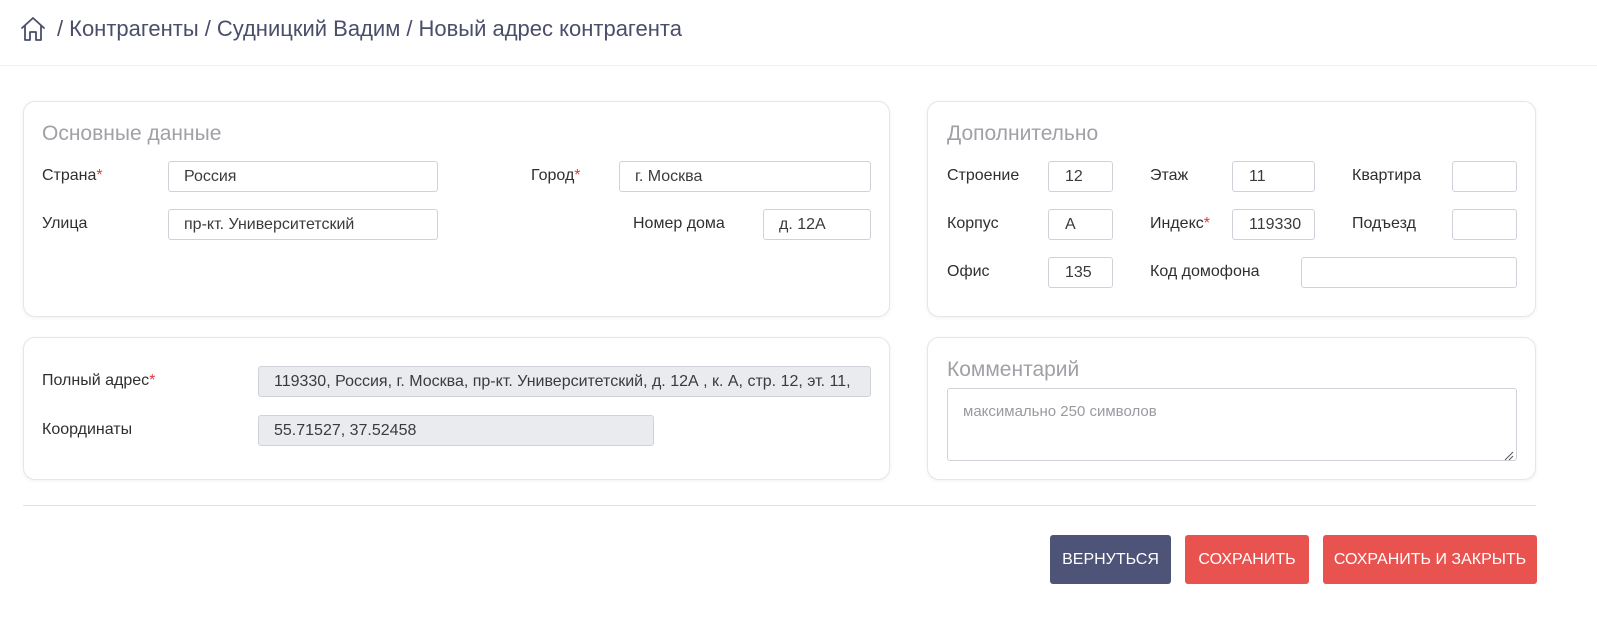 The image size is (1597, 623). Describe the element at coordinates (550, 28) in the screenshot. I see `breadcrumb-current-page: Новый адрес контрагента` at that location.